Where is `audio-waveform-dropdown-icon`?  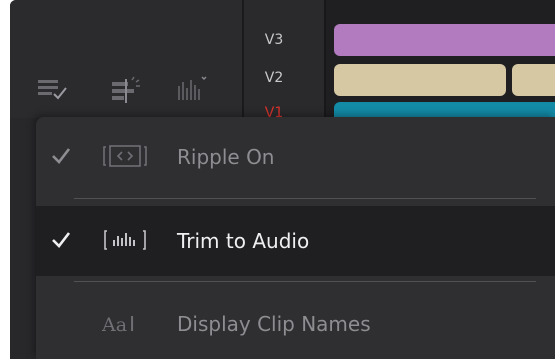
audio-waveform-dropdown-icon is located at coordinates (191, 90).